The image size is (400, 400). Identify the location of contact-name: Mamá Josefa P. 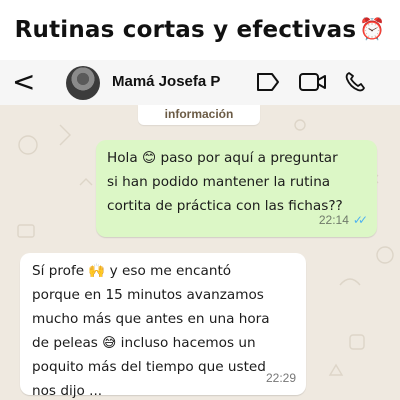
(166, 81).